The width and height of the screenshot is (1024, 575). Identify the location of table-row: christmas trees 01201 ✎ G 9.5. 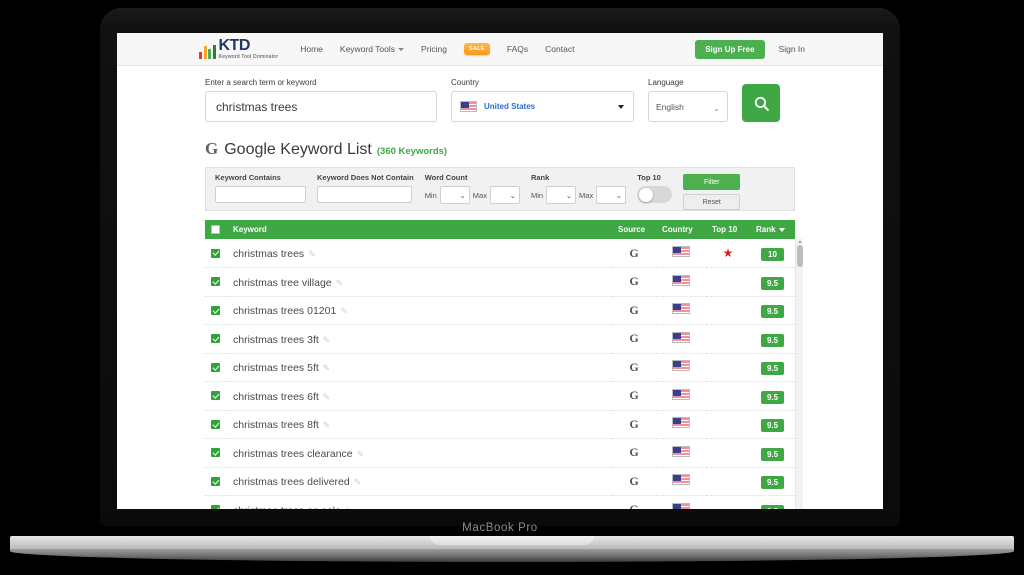
(500, 310).